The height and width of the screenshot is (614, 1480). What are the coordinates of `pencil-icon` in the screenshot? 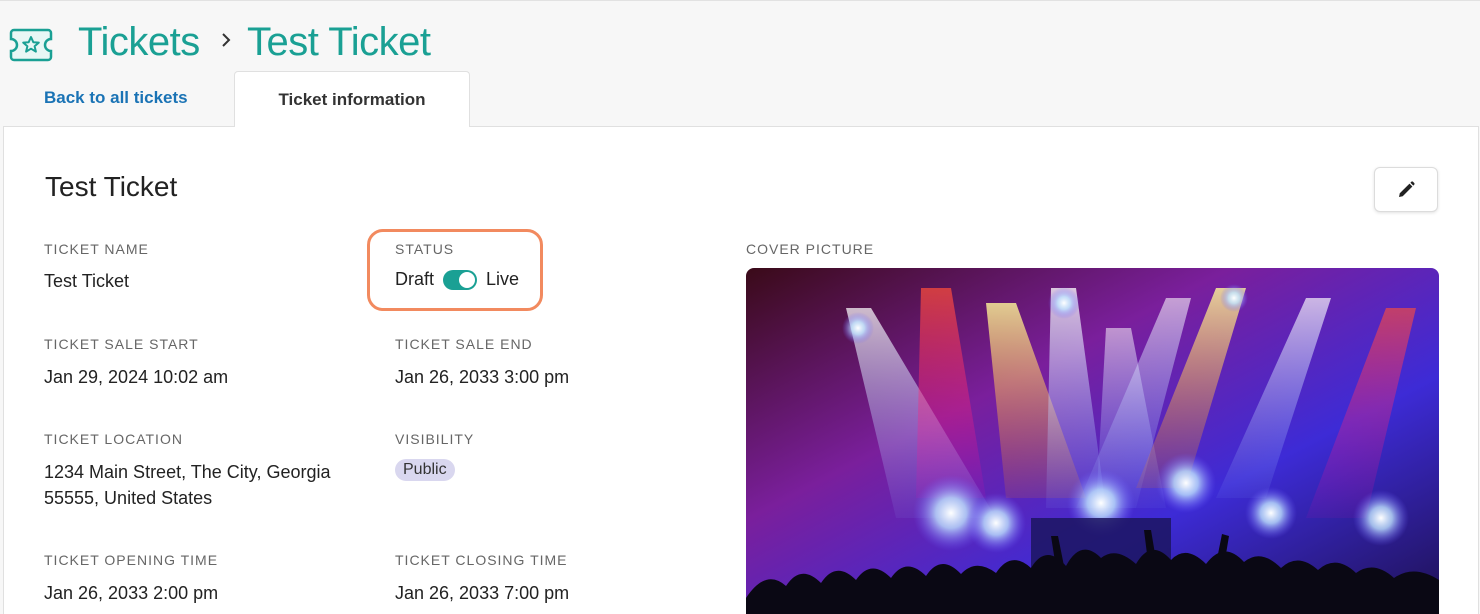 It's located at (1407, 188).